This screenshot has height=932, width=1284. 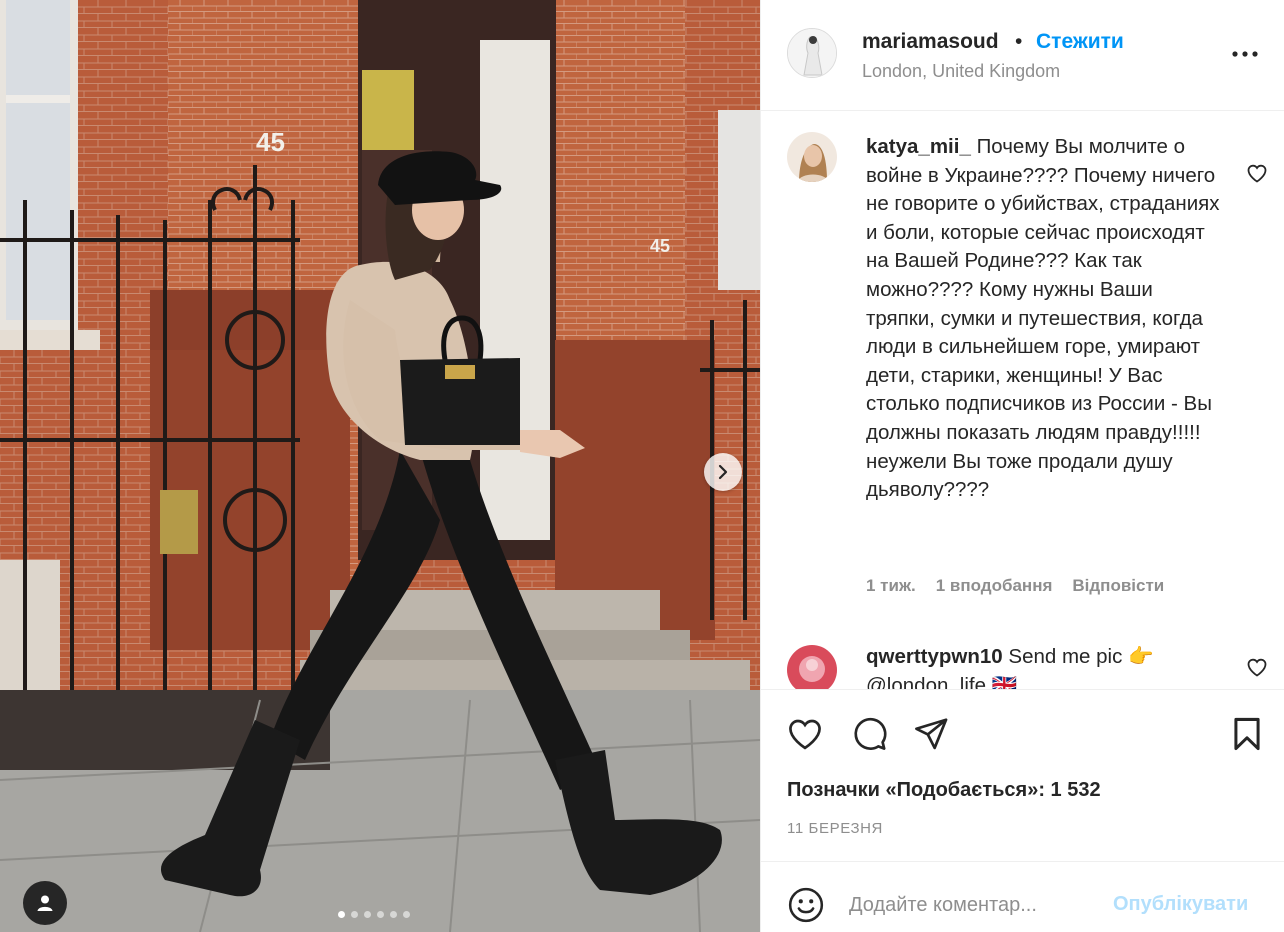 I want to click on user-icon, so click(x=45, y=903).